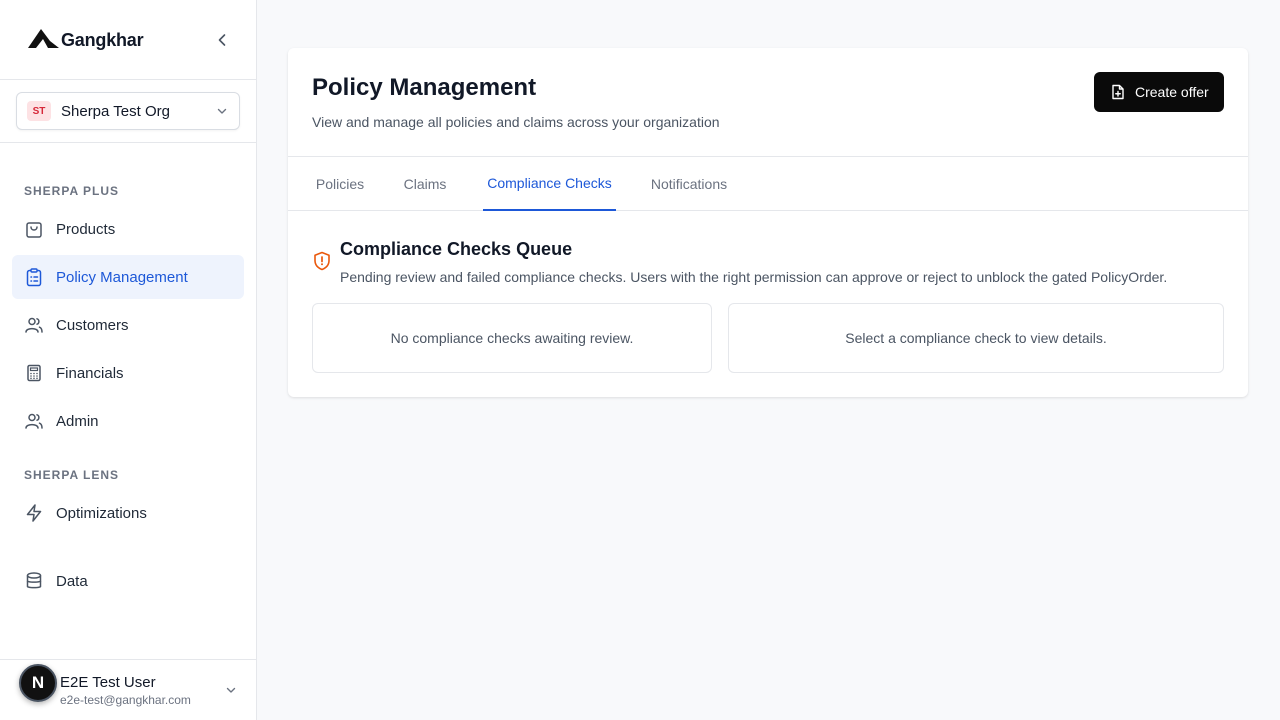  Describe the element at coordinates (340, 184) in the screenshot. I see `tab-policies: Policies` at that location.